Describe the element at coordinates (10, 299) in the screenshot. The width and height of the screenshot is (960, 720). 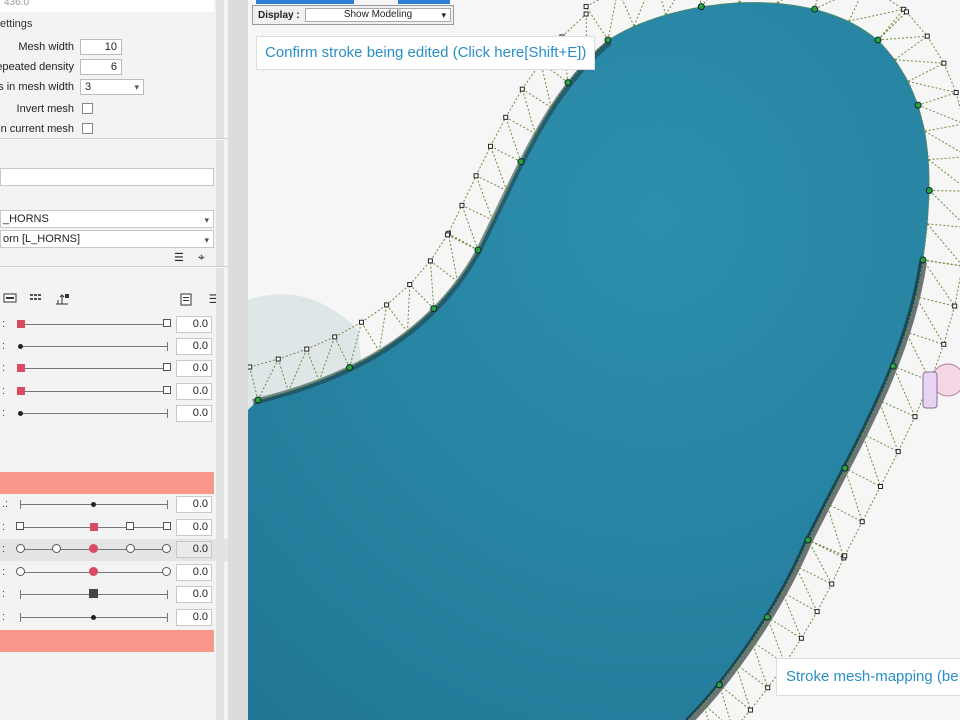
I see `keyframe-icon` at that location.